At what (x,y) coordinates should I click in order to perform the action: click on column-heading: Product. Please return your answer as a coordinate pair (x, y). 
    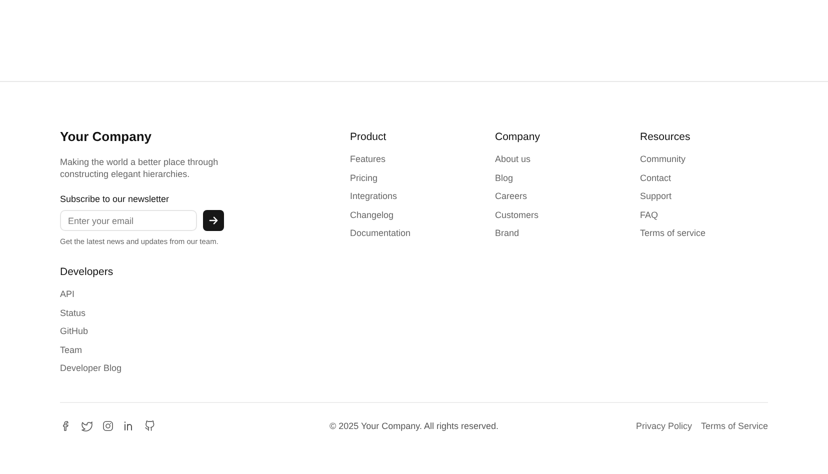
    Looking at the image, I should click on (369, 137).